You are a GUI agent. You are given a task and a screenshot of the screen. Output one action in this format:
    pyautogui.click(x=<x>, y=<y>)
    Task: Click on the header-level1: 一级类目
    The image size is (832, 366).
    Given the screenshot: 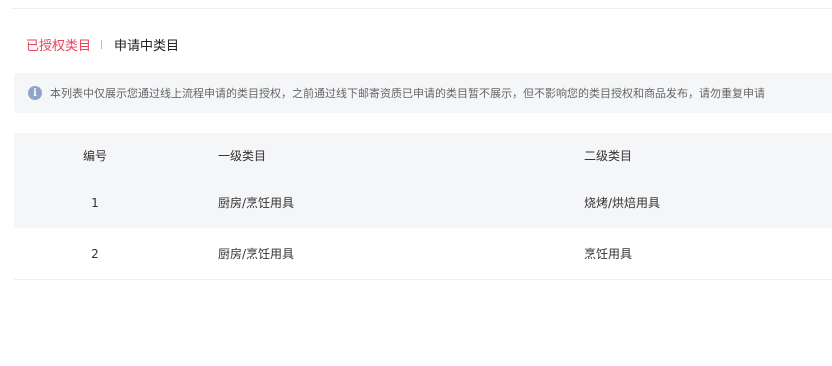 What is the action you would take?
    pyautogui.click(x=242, y=155)
    